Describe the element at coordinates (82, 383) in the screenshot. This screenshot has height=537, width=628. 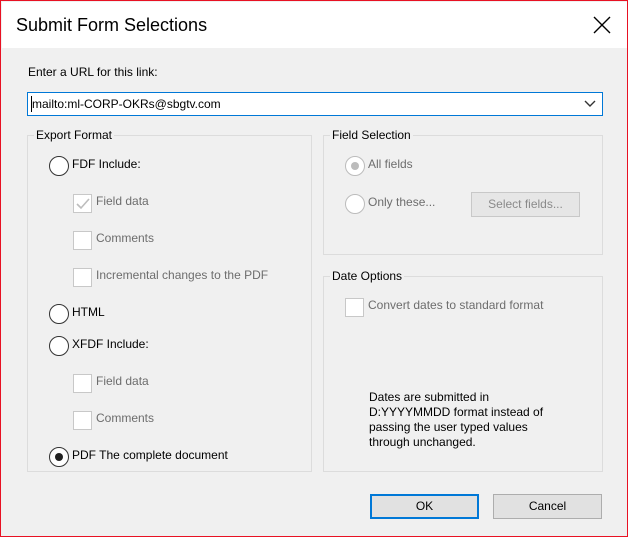
I see `checkbox-xfdf-field-data` at that location.